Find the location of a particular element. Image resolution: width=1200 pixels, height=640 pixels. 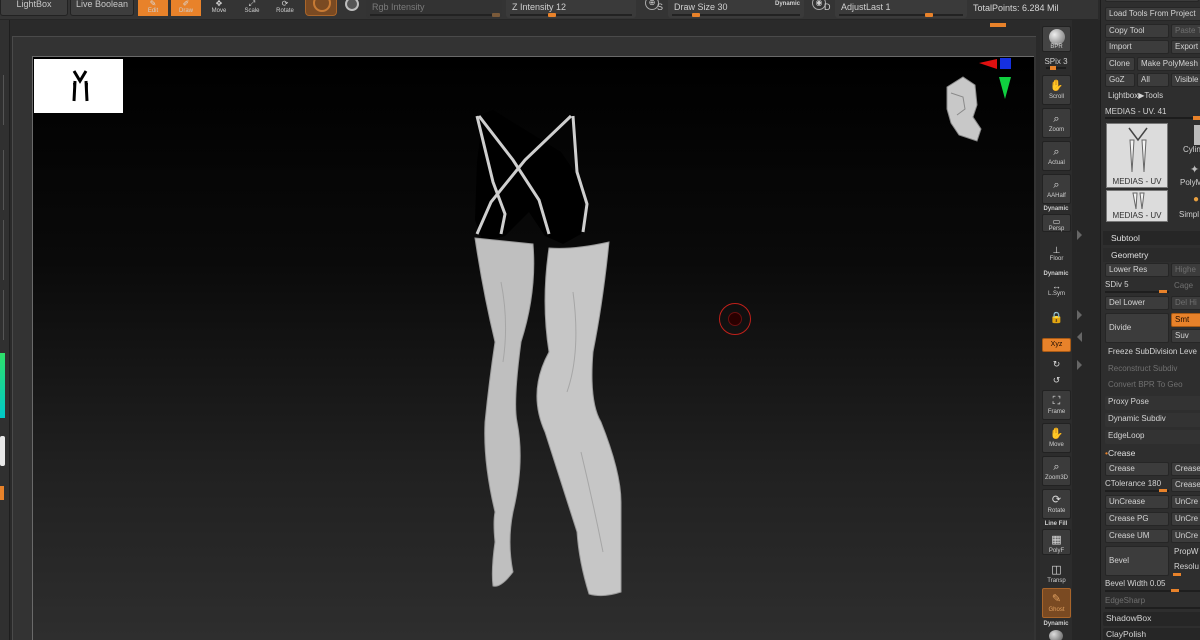

dynamic-subdiv-header: Dynamic Subdiv is located at coordinates (1152, 420).